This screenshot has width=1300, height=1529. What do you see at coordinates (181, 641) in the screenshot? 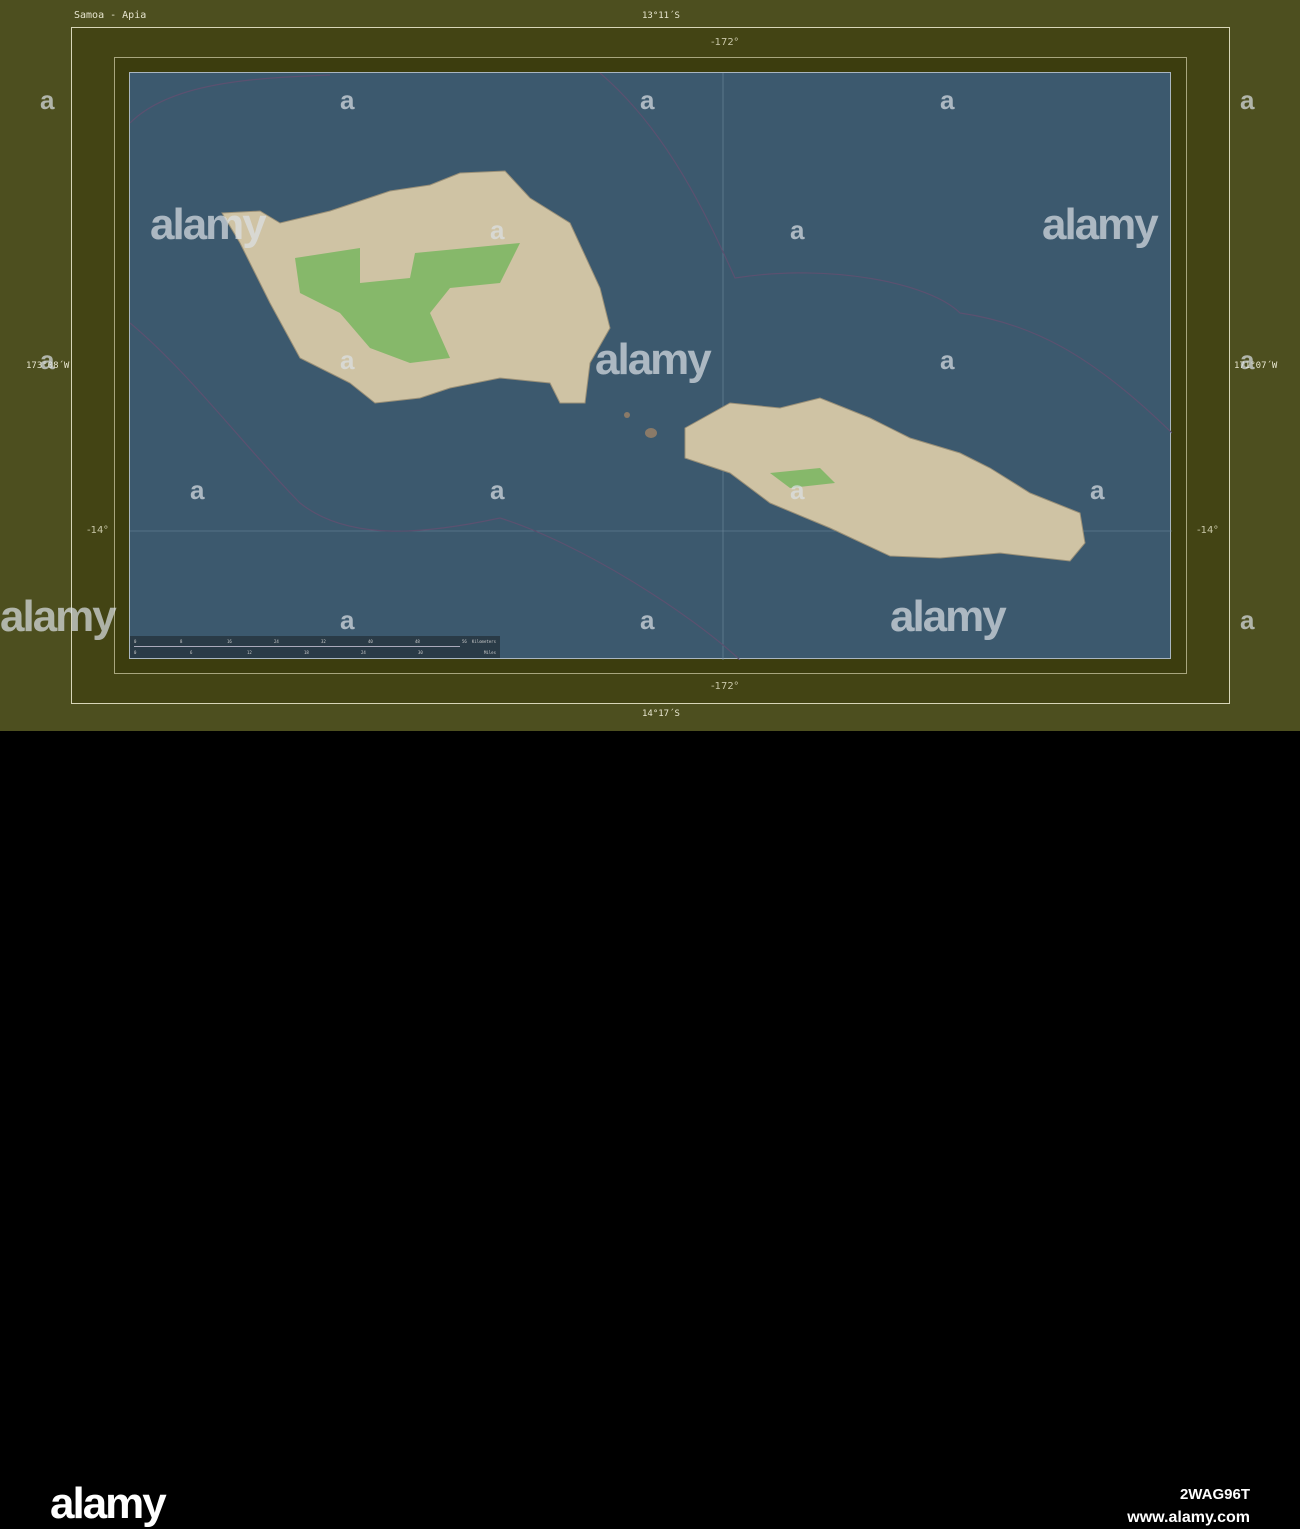
I see `scale-km-tick: 8` at bounding box center [181, 641].